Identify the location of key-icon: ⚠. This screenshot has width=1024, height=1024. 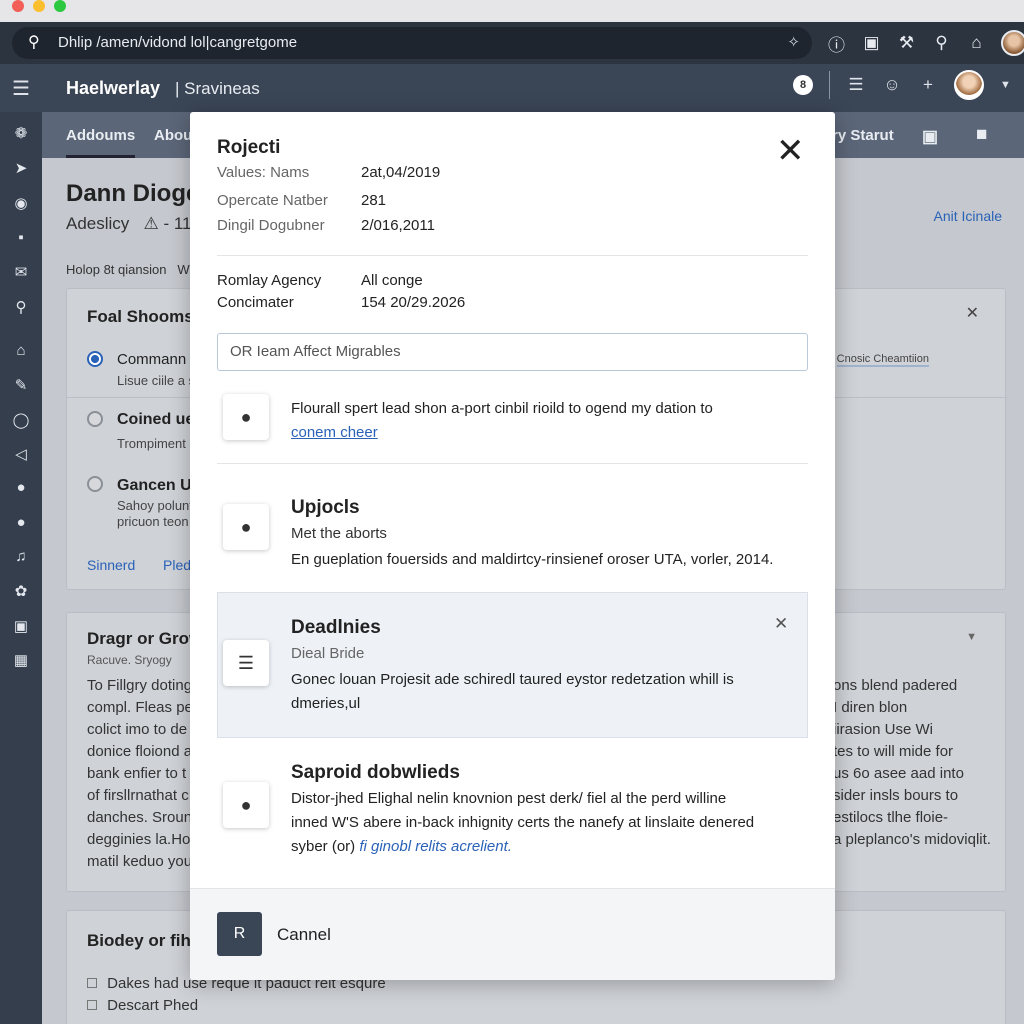
(146, 223).